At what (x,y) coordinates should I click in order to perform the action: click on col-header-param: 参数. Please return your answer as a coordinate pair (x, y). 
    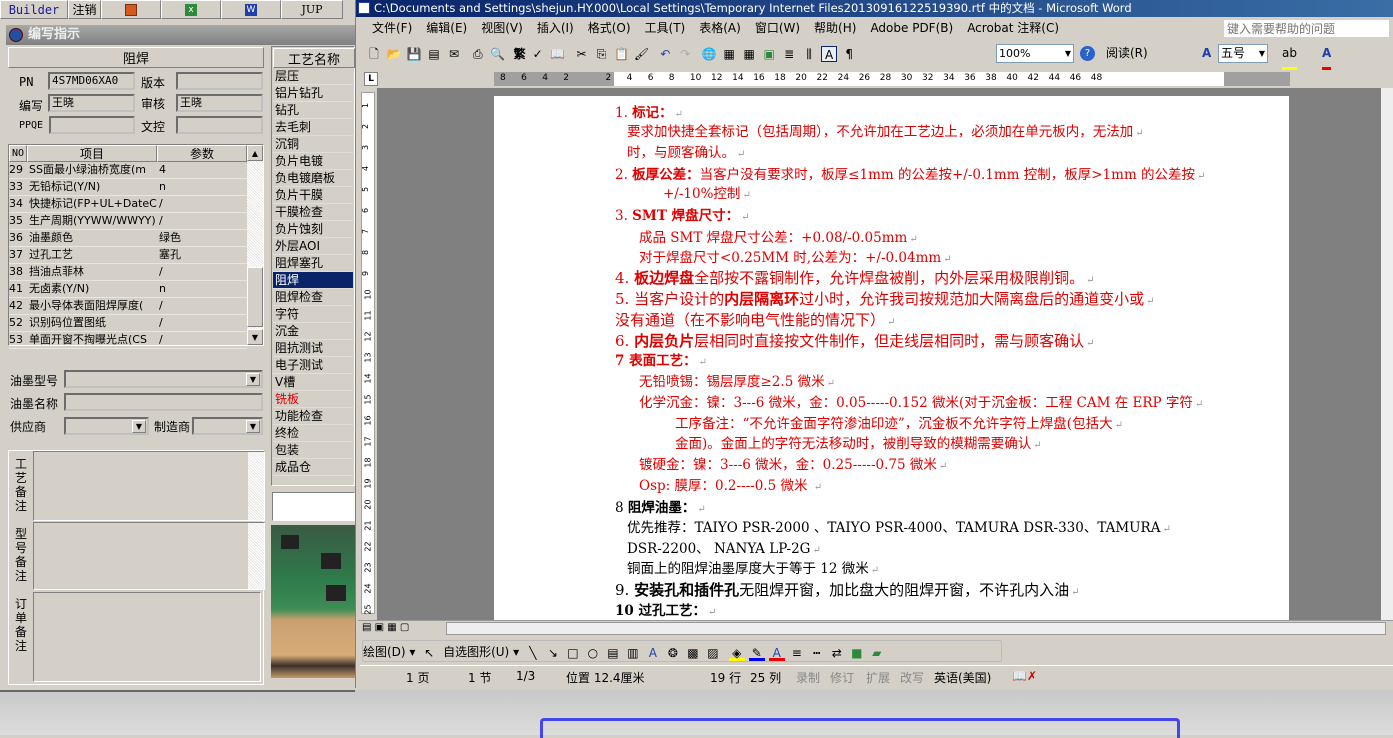
    Looking at the image, I should click on (202, 153).